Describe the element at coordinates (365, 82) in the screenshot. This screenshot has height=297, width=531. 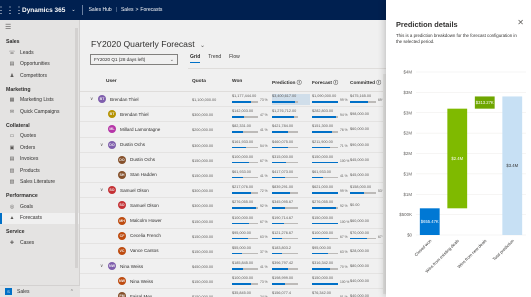
I see `column-header-committed: Committed ⓘ` at that location.